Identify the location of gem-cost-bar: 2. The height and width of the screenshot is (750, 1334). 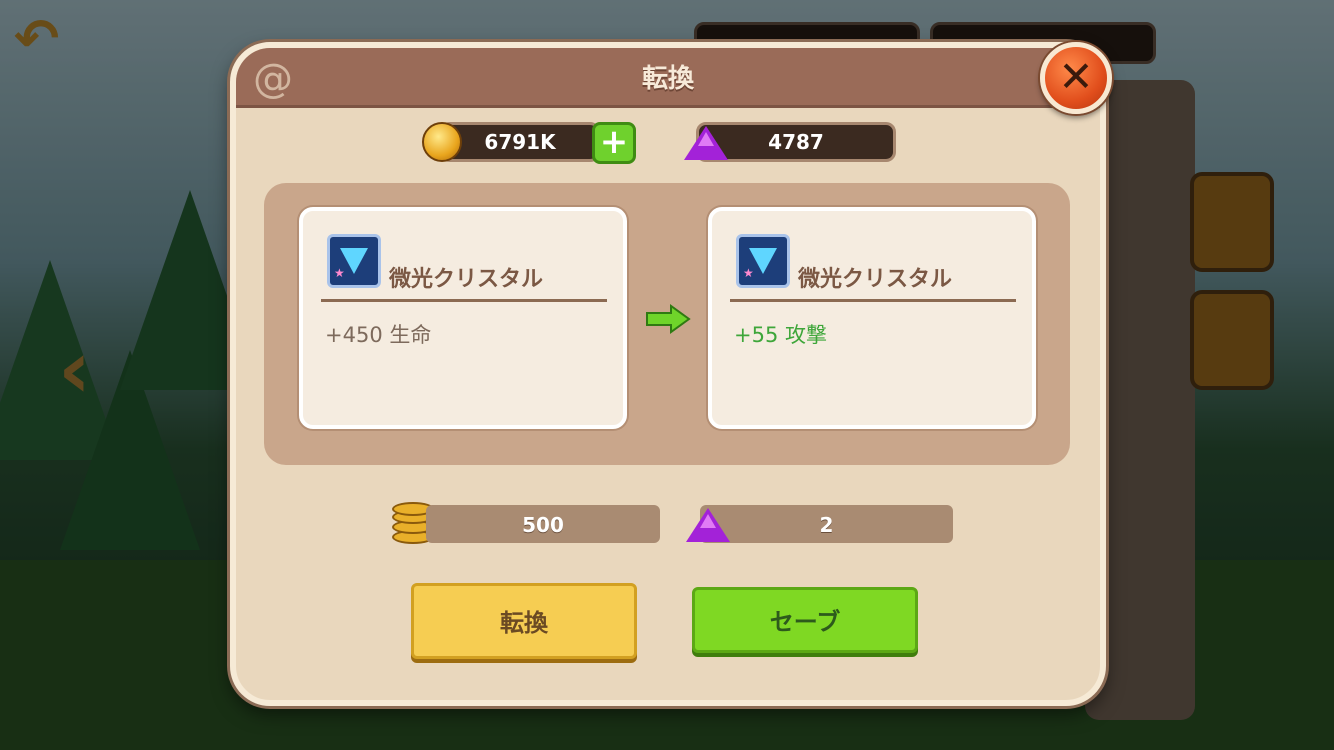
(826, 524).